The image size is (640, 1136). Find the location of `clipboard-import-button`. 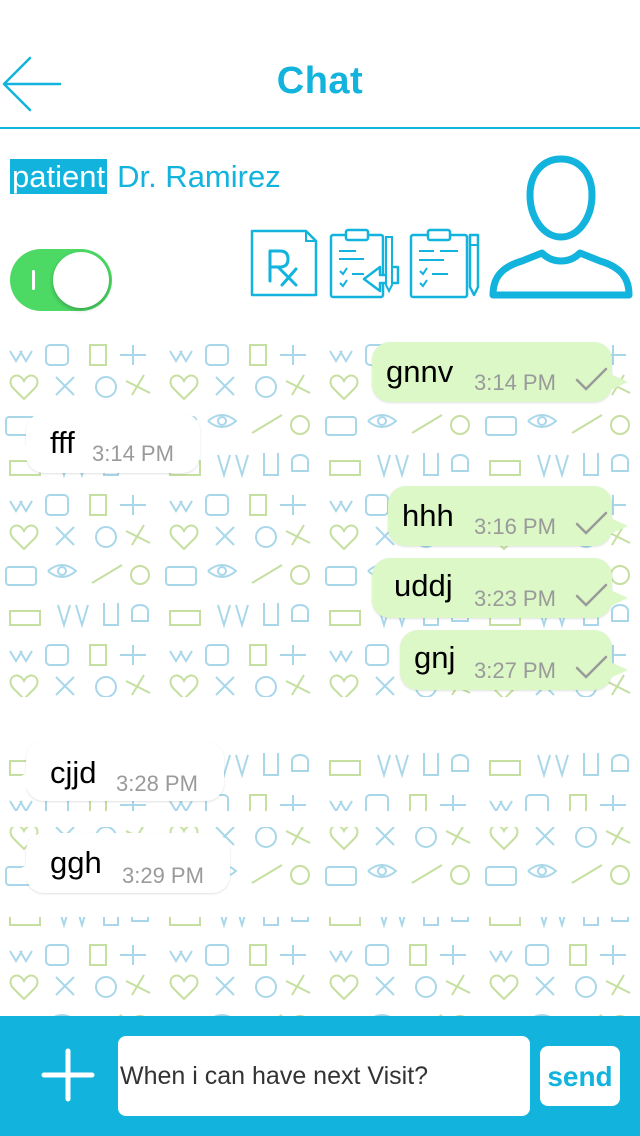

clipboard-import-button is located at coordinates (365, 264).